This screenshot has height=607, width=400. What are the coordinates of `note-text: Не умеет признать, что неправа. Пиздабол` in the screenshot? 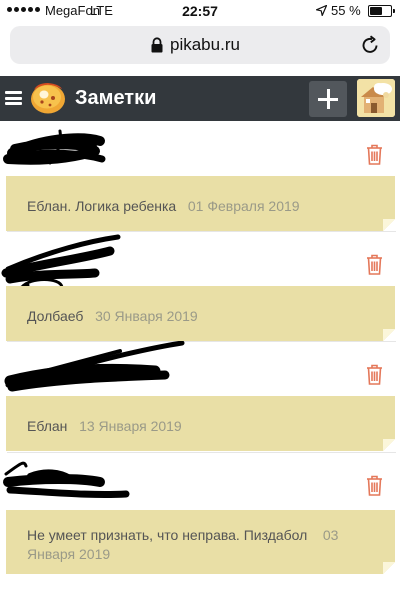 It's located at (167, 535).